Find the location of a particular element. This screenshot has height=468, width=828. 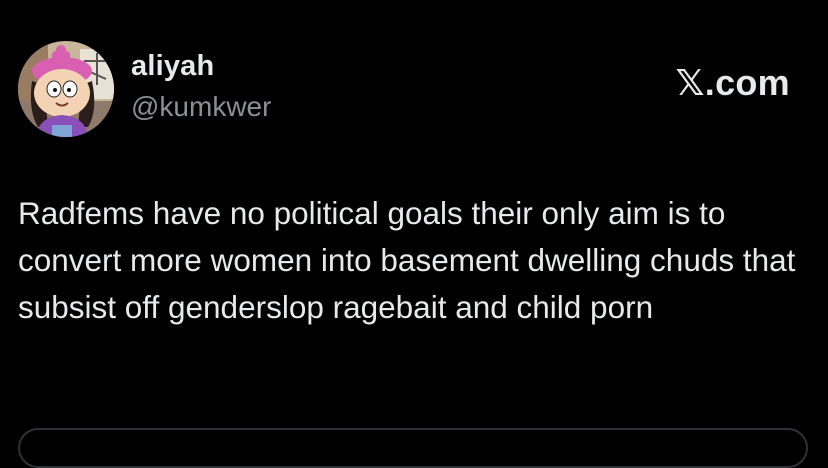

user-handle: @kumkwer is located at coordinates (201, 107).